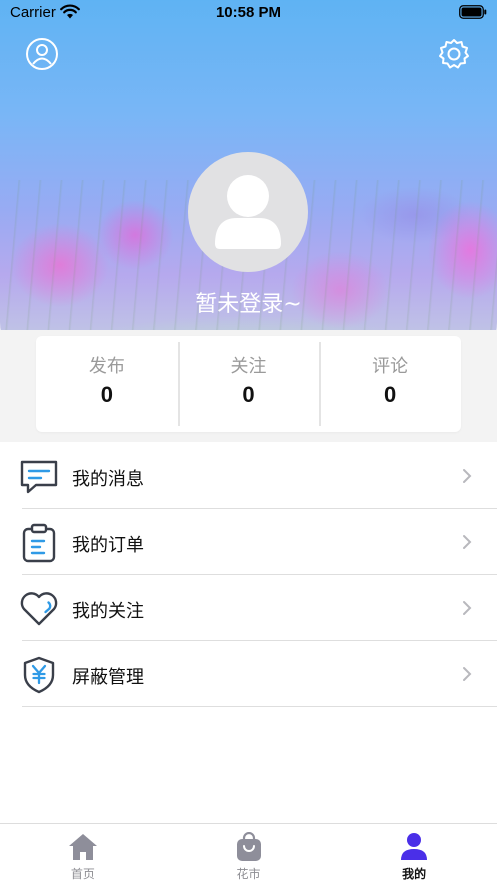  Describe the element at coordinates (248, 608) in the screenshot. I see `menu-item-following: 我的关注` at that location.